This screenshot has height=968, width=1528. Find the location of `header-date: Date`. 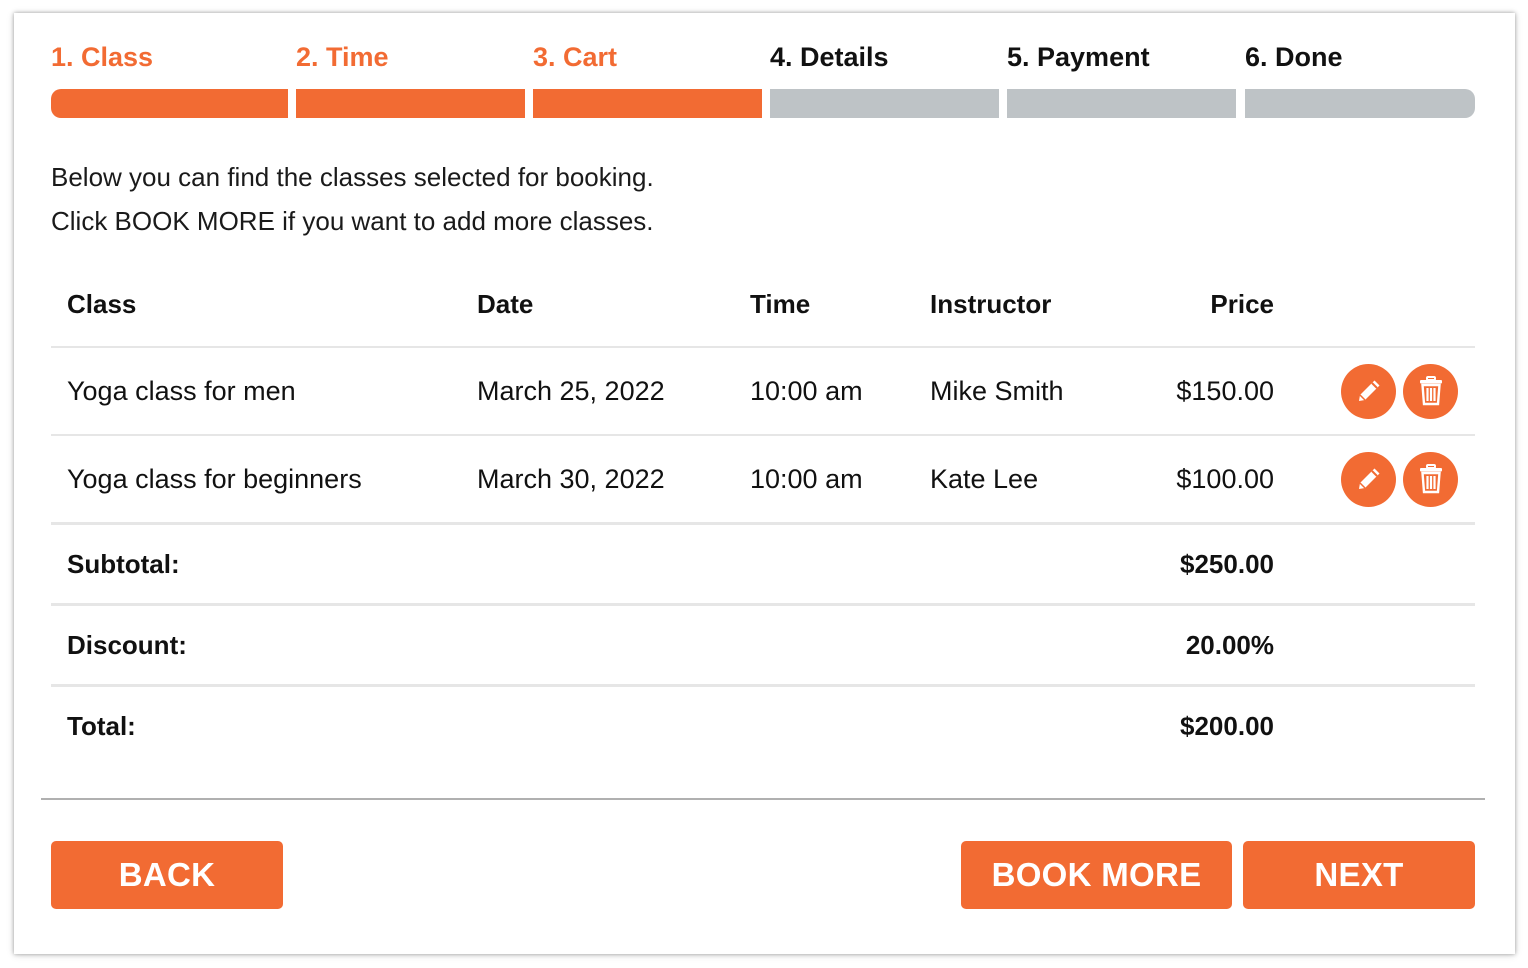

header-date: Date is located at coordinates (505, 304).